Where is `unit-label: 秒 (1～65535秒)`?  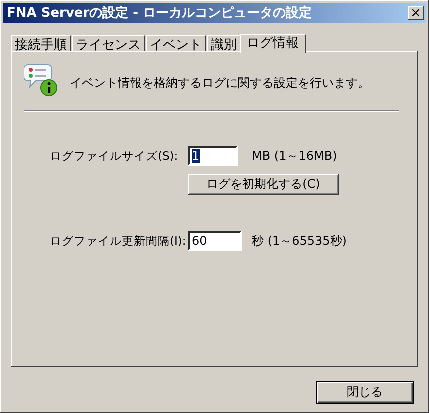
unit-label: 秒 (1～65535秒) is located at coordinates (299, 241).